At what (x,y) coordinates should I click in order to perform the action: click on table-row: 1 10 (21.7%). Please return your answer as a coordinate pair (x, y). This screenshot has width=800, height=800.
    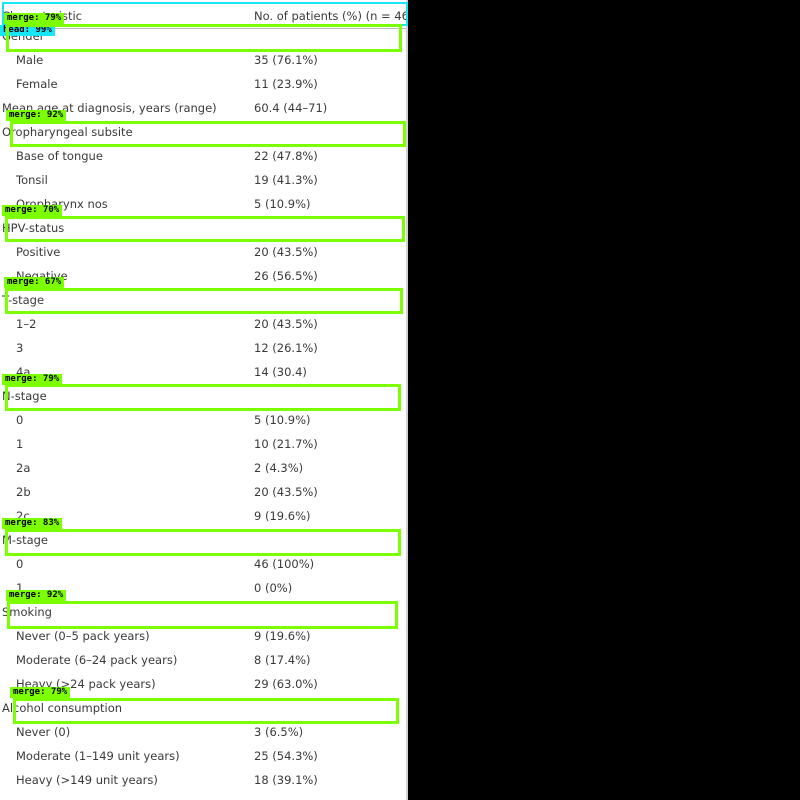
    Looking at the image, I should click on (203, 444).